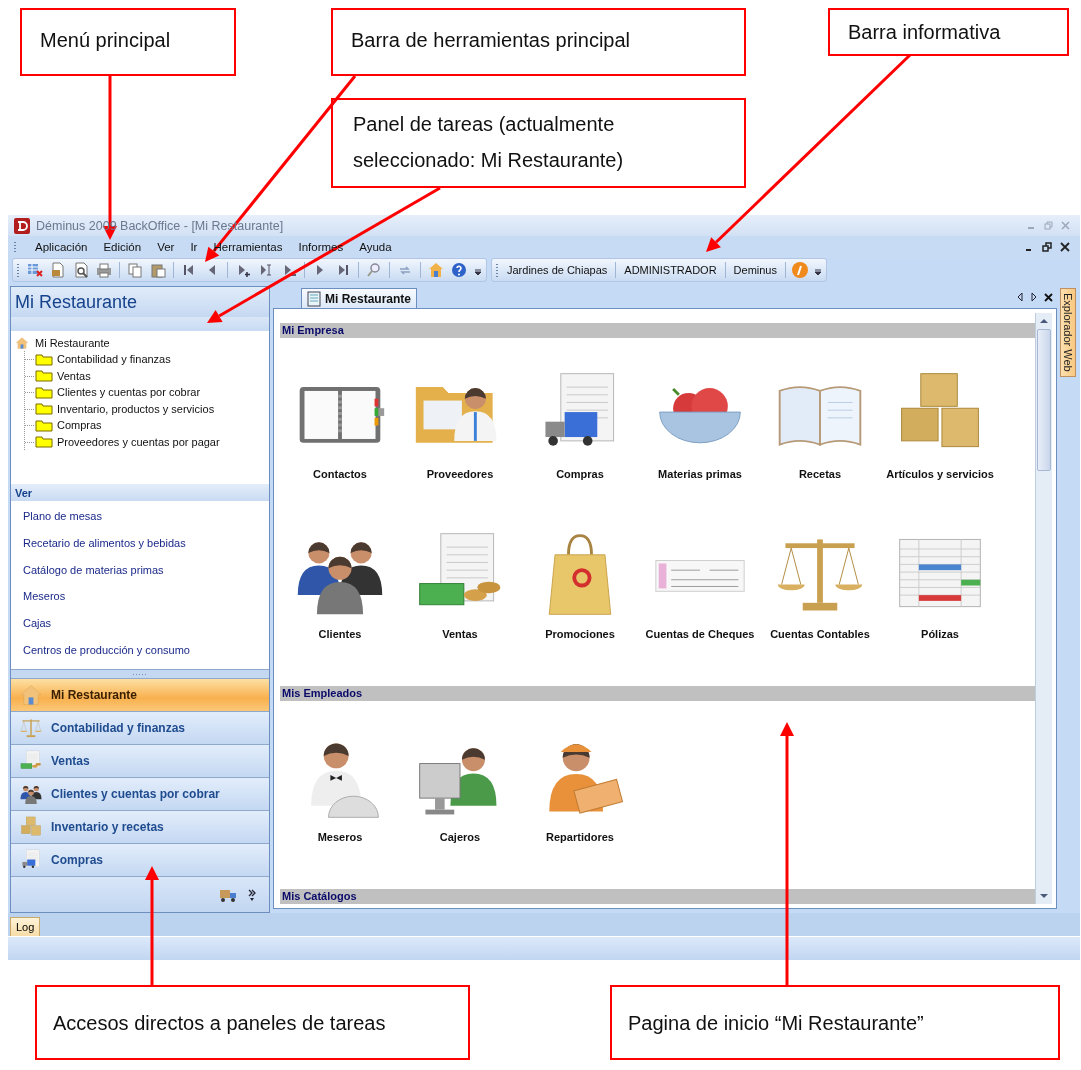  Describe the element at coordinates (1068, 332) in the screenshot. I see `side-tab: Explorador Web` at that location.